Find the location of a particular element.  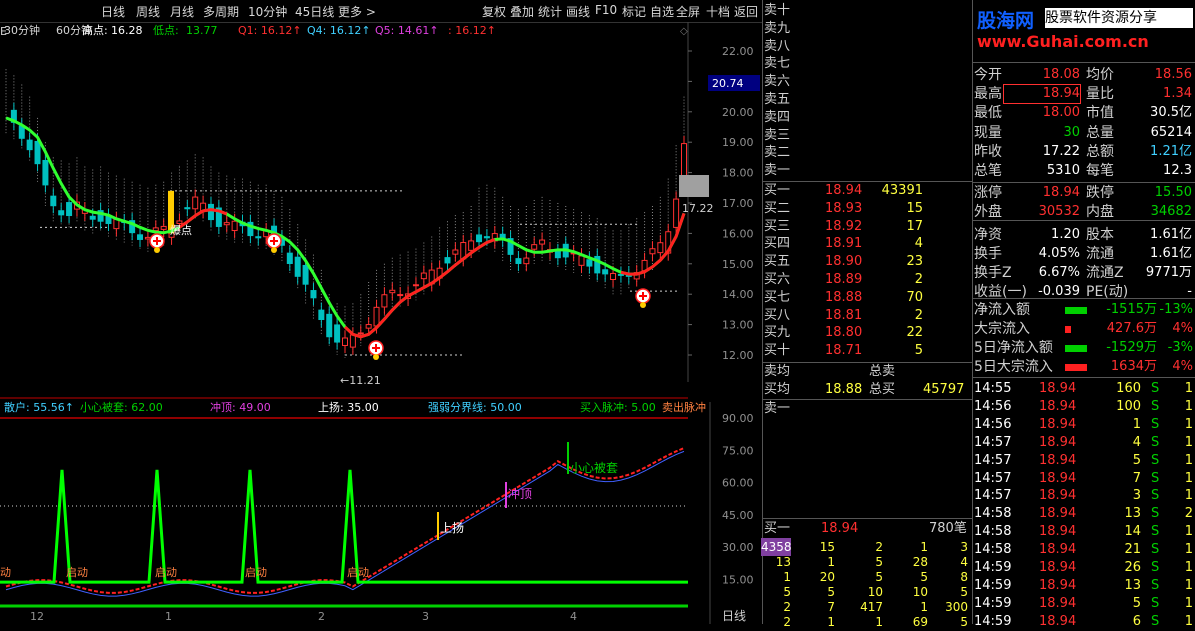

tick-cell: 160 is located at coordinates (1128, 388).